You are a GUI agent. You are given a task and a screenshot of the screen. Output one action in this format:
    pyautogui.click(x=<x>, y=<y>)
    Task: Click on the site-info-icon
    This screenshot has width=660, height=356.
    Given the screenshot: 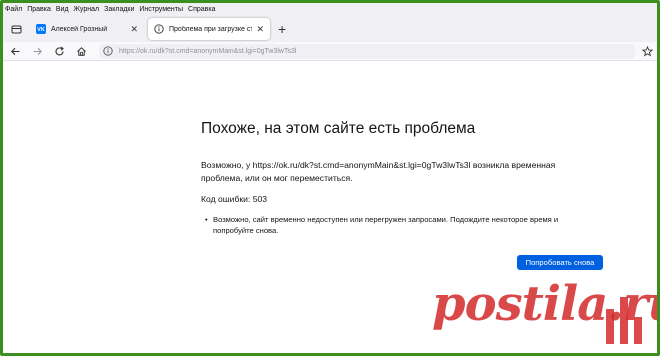 What is the action you would take?
    pyautogui.click(x=108, y=51)
    